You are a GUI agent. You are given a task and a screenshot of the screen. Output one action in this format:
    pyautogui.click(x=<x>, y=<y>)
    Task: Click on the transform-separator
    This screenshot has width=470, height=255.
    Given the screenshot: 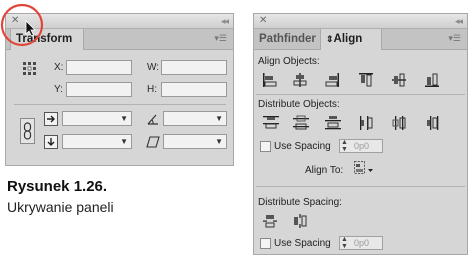 What is the action you would take?
    pyautogui.click(x=120, y=104)
    